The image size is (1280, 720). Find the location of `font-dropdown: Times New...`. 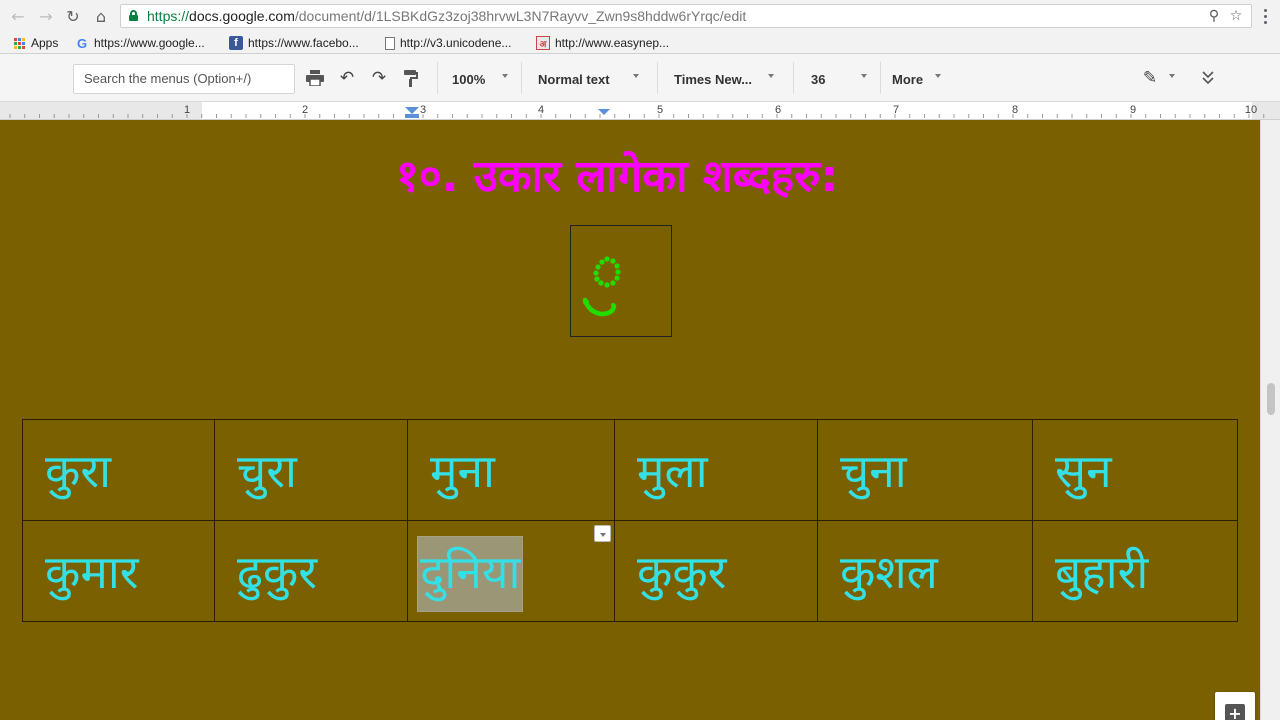

font-dropdown: Times New... is located at coordinates (713, 79).